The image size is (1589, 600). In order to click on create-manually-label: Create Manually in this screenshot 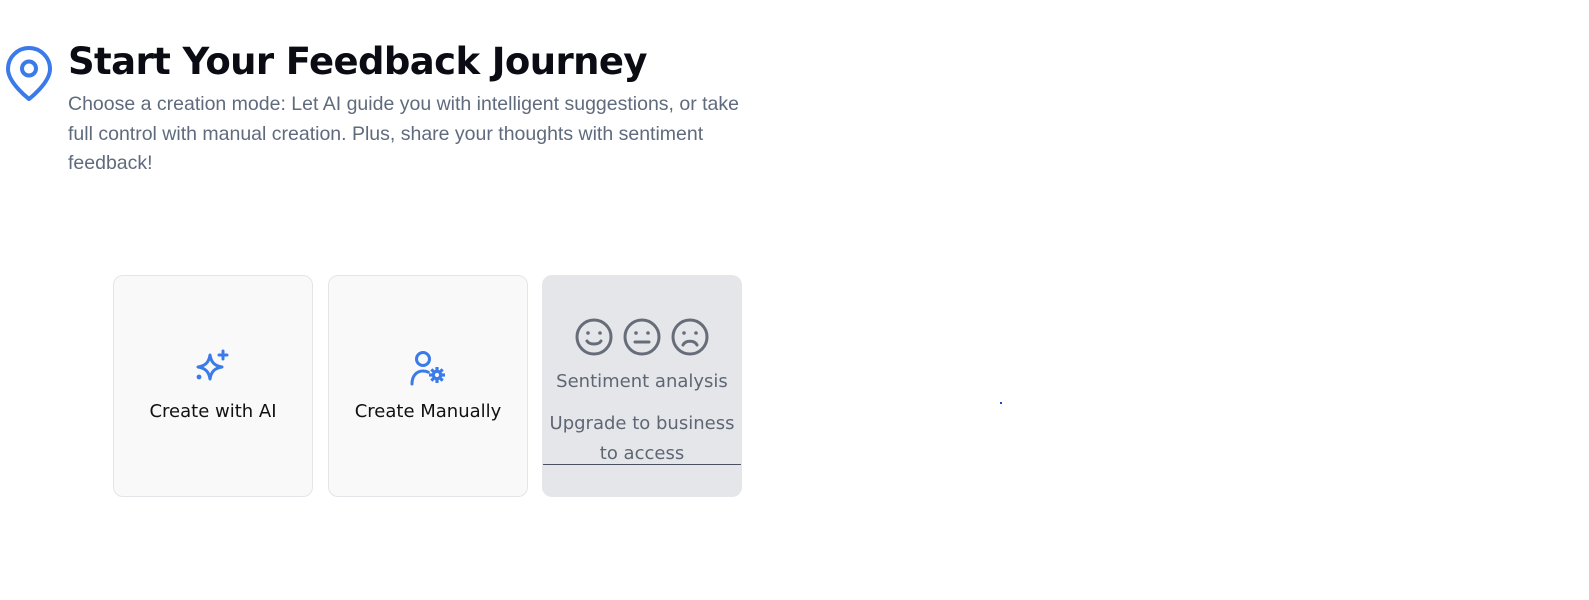, I will do `click(428, 411)`.